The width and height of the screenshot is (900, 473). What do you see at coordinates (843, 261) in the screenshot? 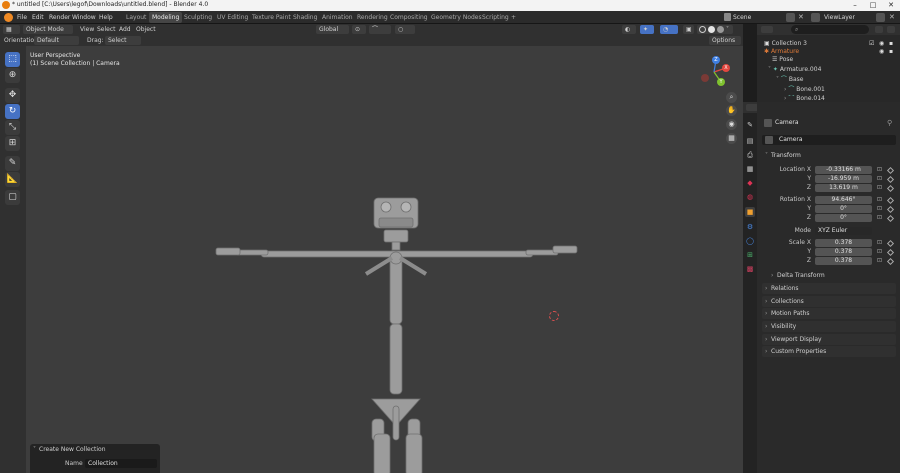
I see `scale-z-field: 0.378` at bounding box center [843, 261].